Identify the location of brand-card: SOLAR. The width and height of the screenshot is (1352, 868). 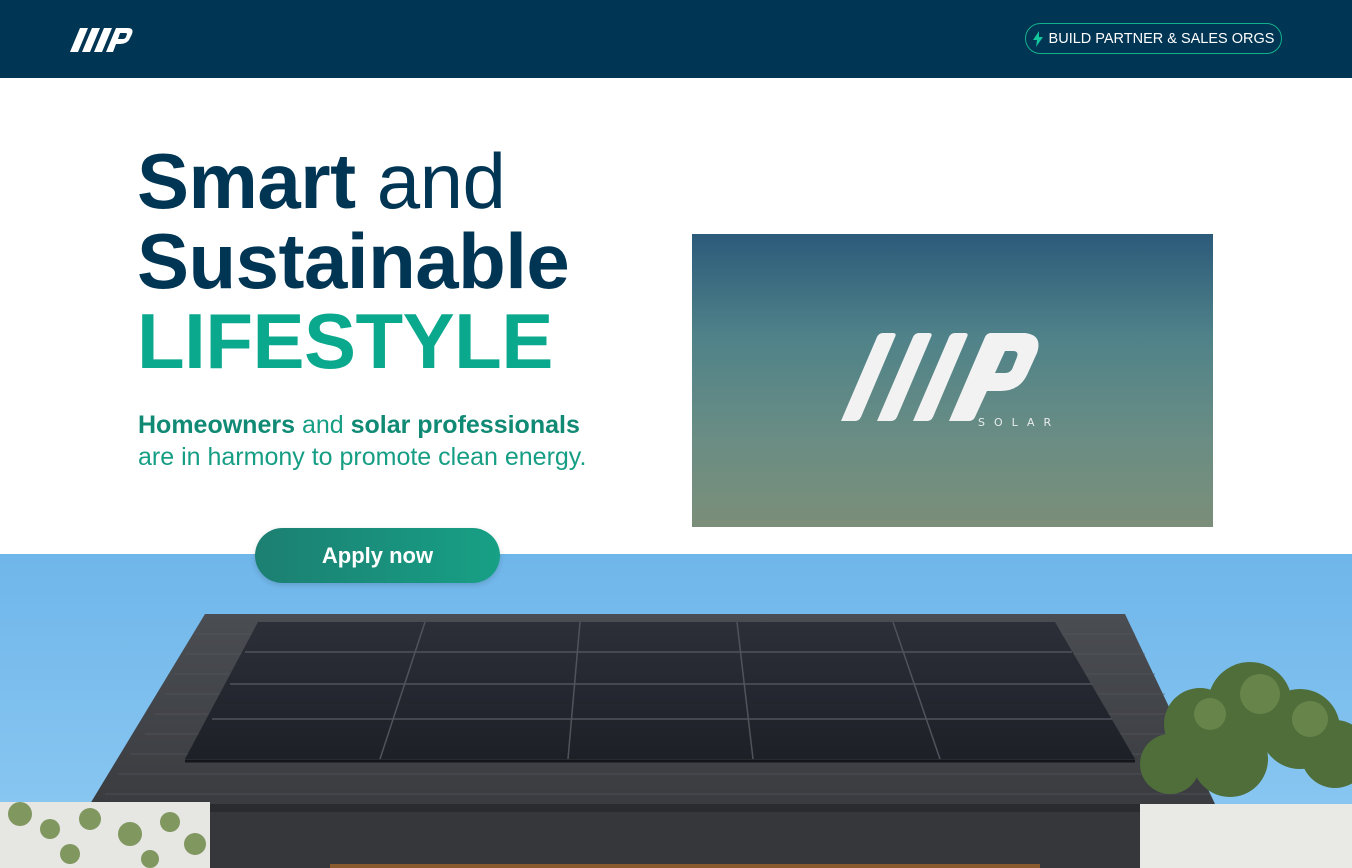
(952, 380).